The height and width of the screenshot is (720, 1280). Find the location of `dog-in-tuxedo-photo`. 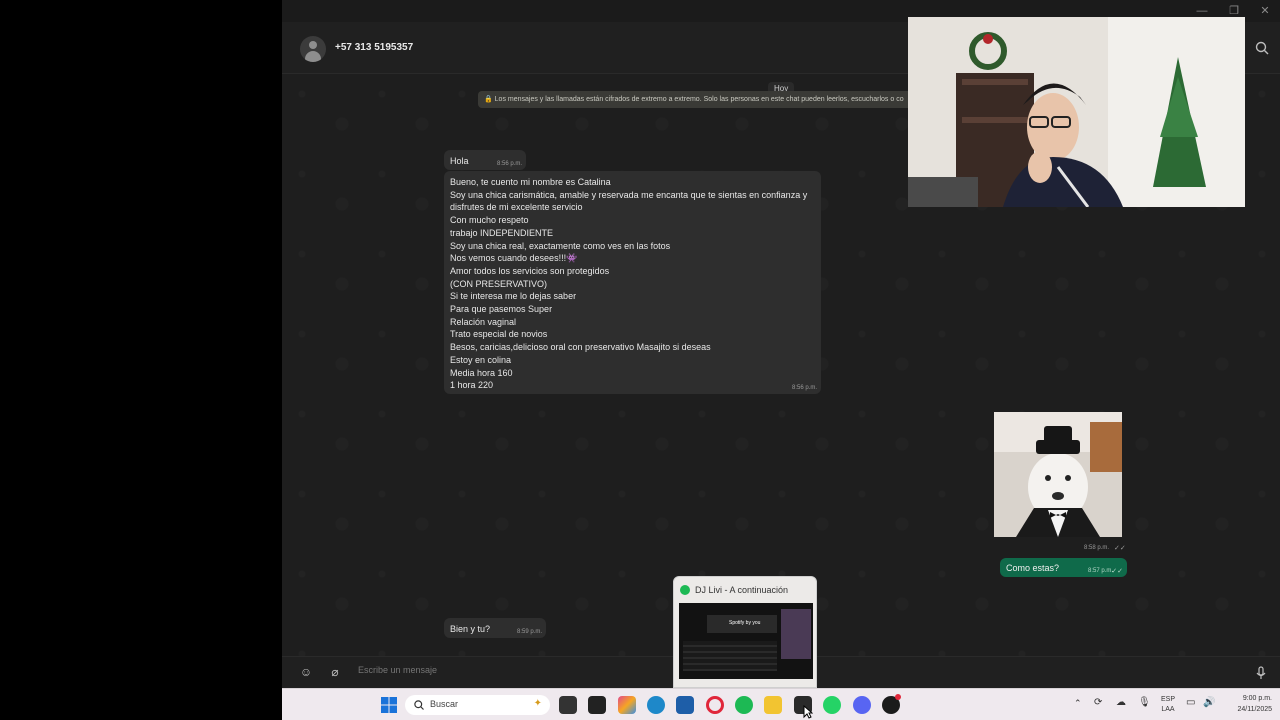

dog-in-tuxedo-photo is located at coordinates (1058, 474).